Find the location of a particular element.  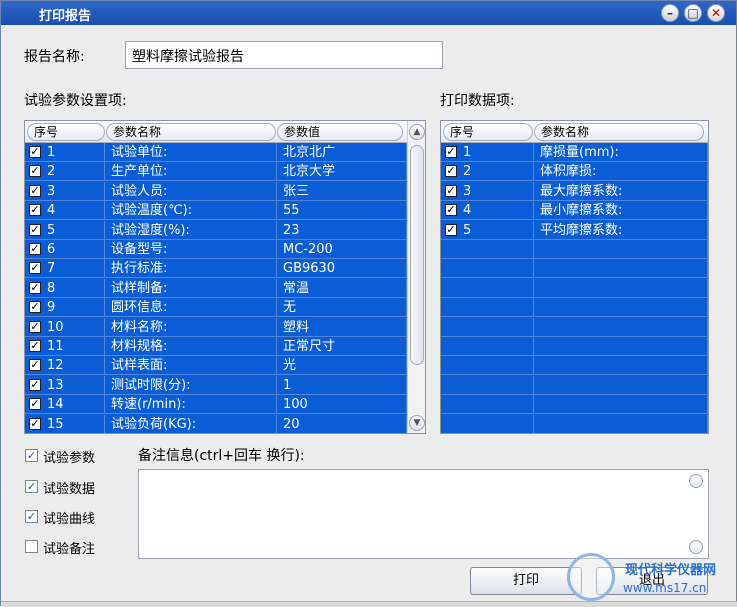

param-value-cell: 20 is located at coordinates (342, 423).